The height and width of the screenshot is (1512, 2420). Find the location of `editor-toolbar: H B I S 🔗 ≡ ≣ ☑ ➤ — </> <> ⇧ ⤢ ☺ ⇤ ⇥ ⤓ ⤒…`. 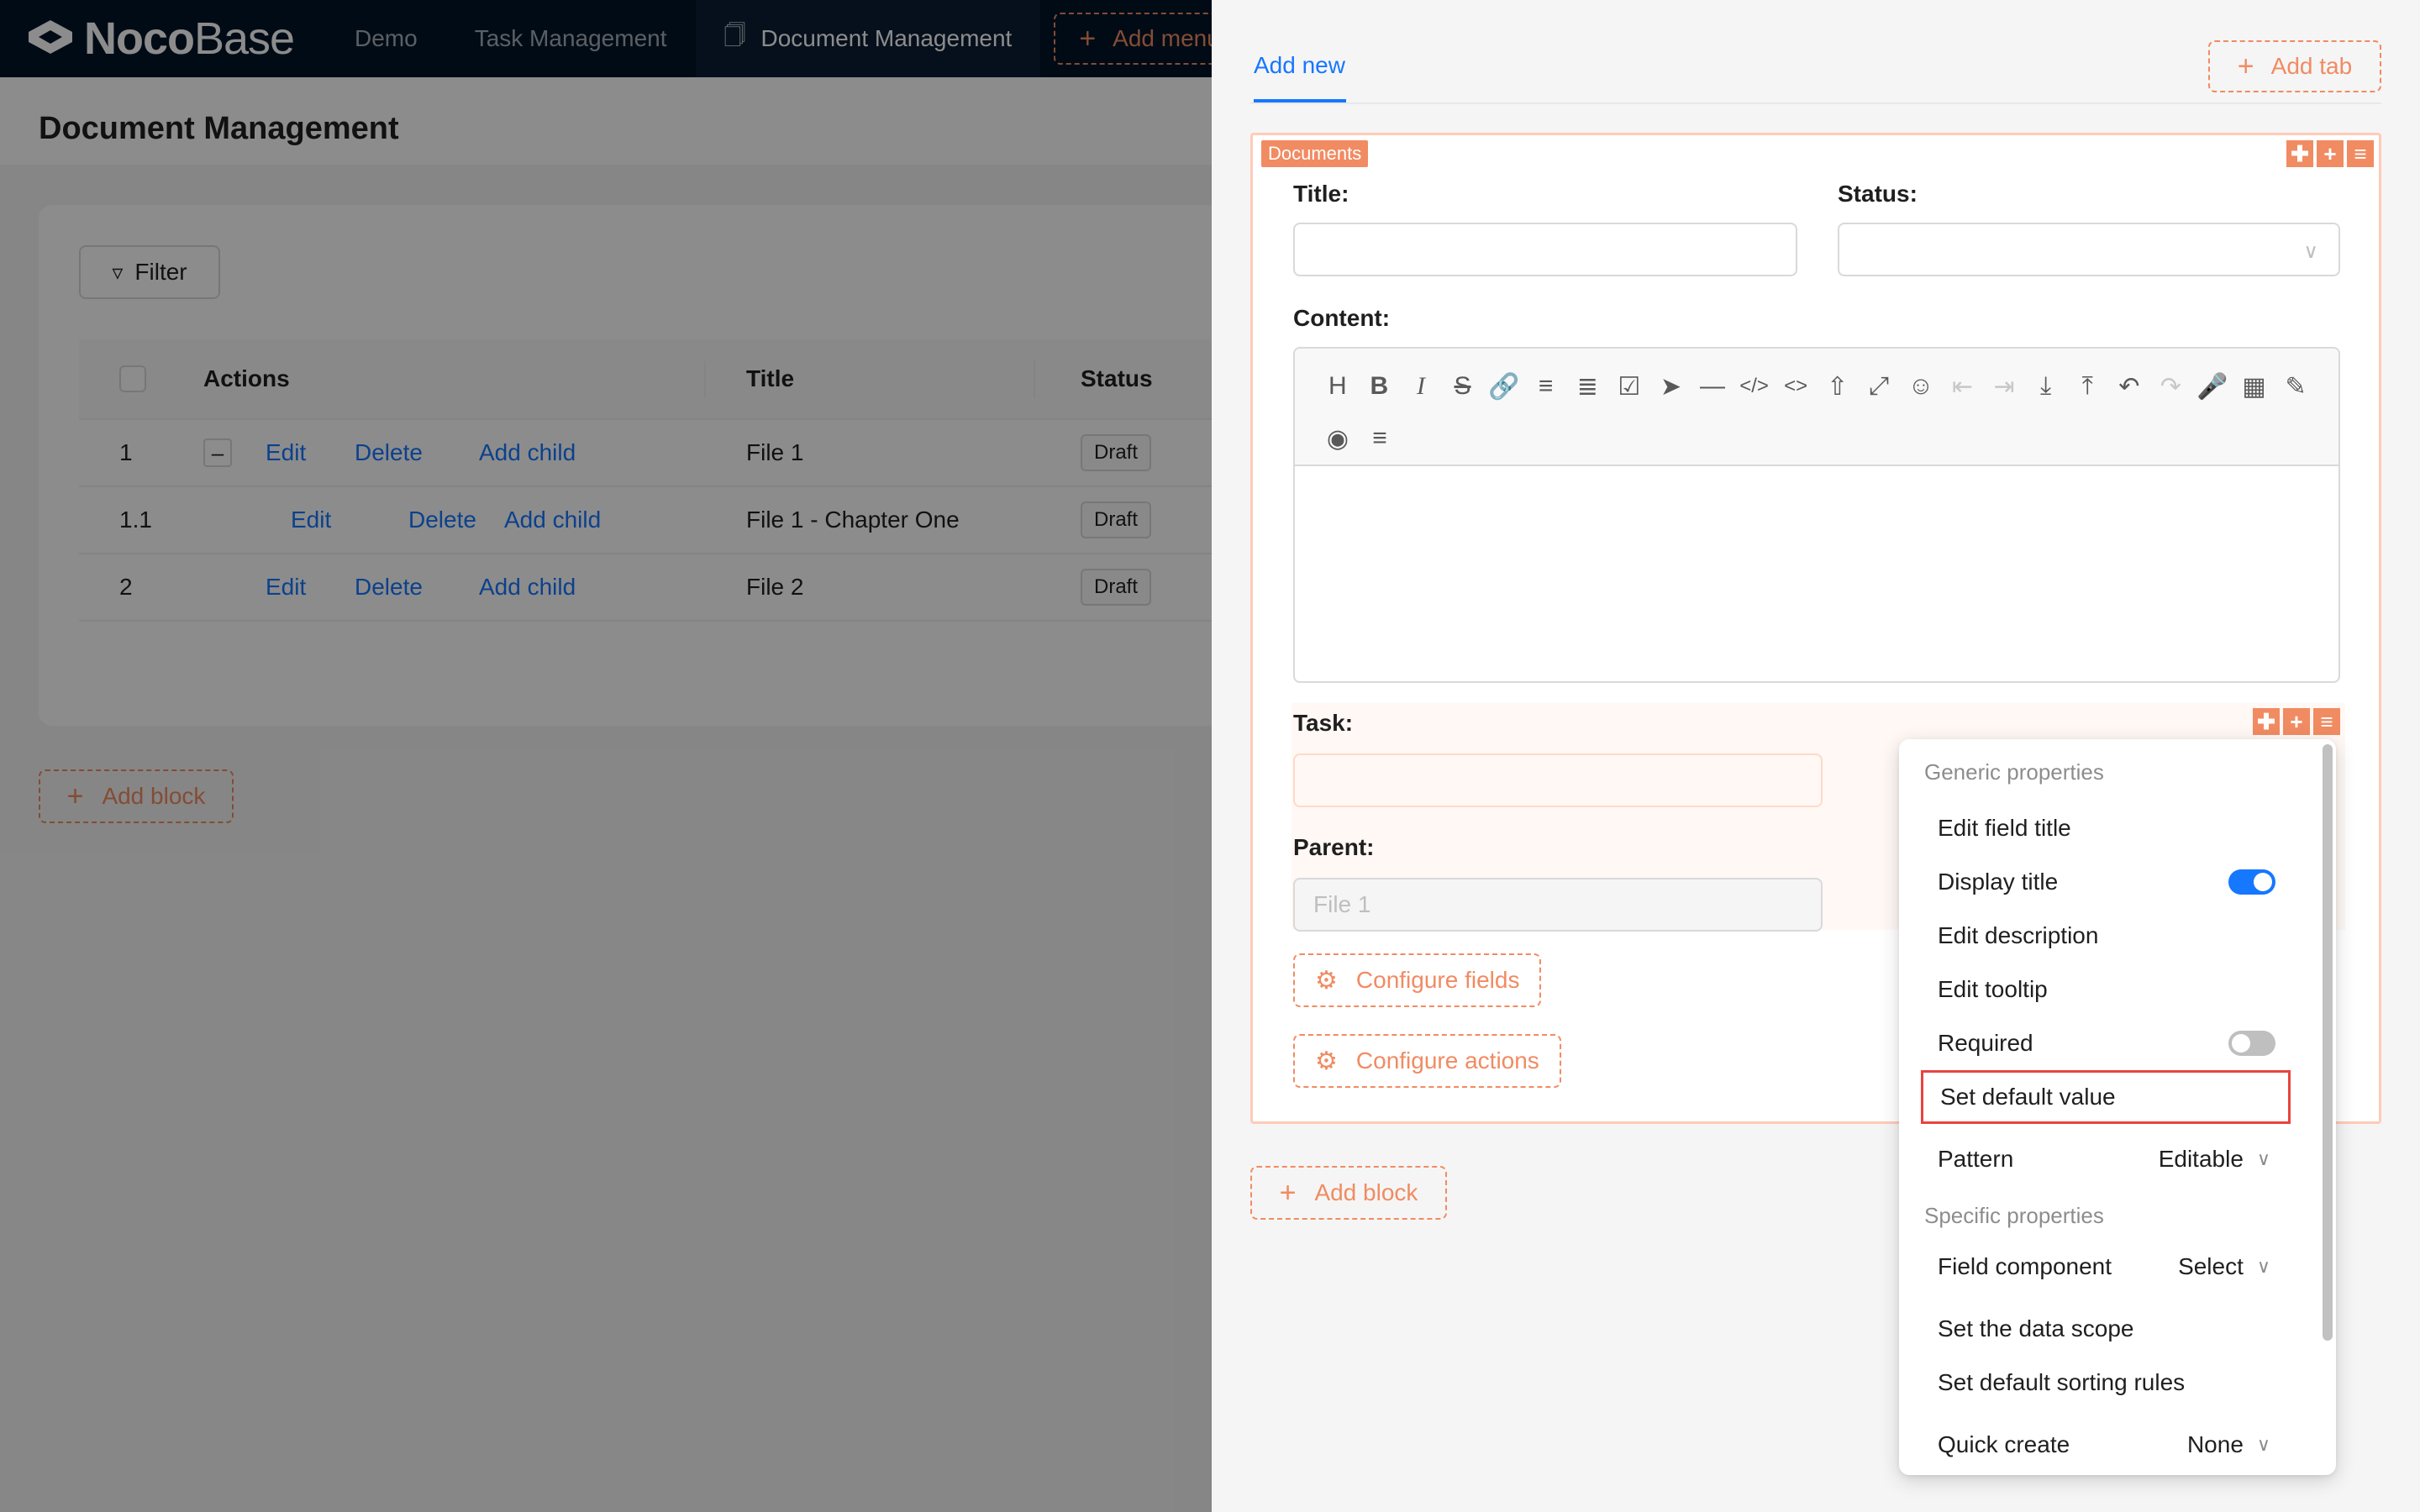

editor-toolbar: H B I S 🔗 ≡ ≣ ☑ ➤ — </> <> ⇧ ⤢ ☺ ⇤ ⇥ ⤓ ⤒… is located at coordinates (1816, 407).